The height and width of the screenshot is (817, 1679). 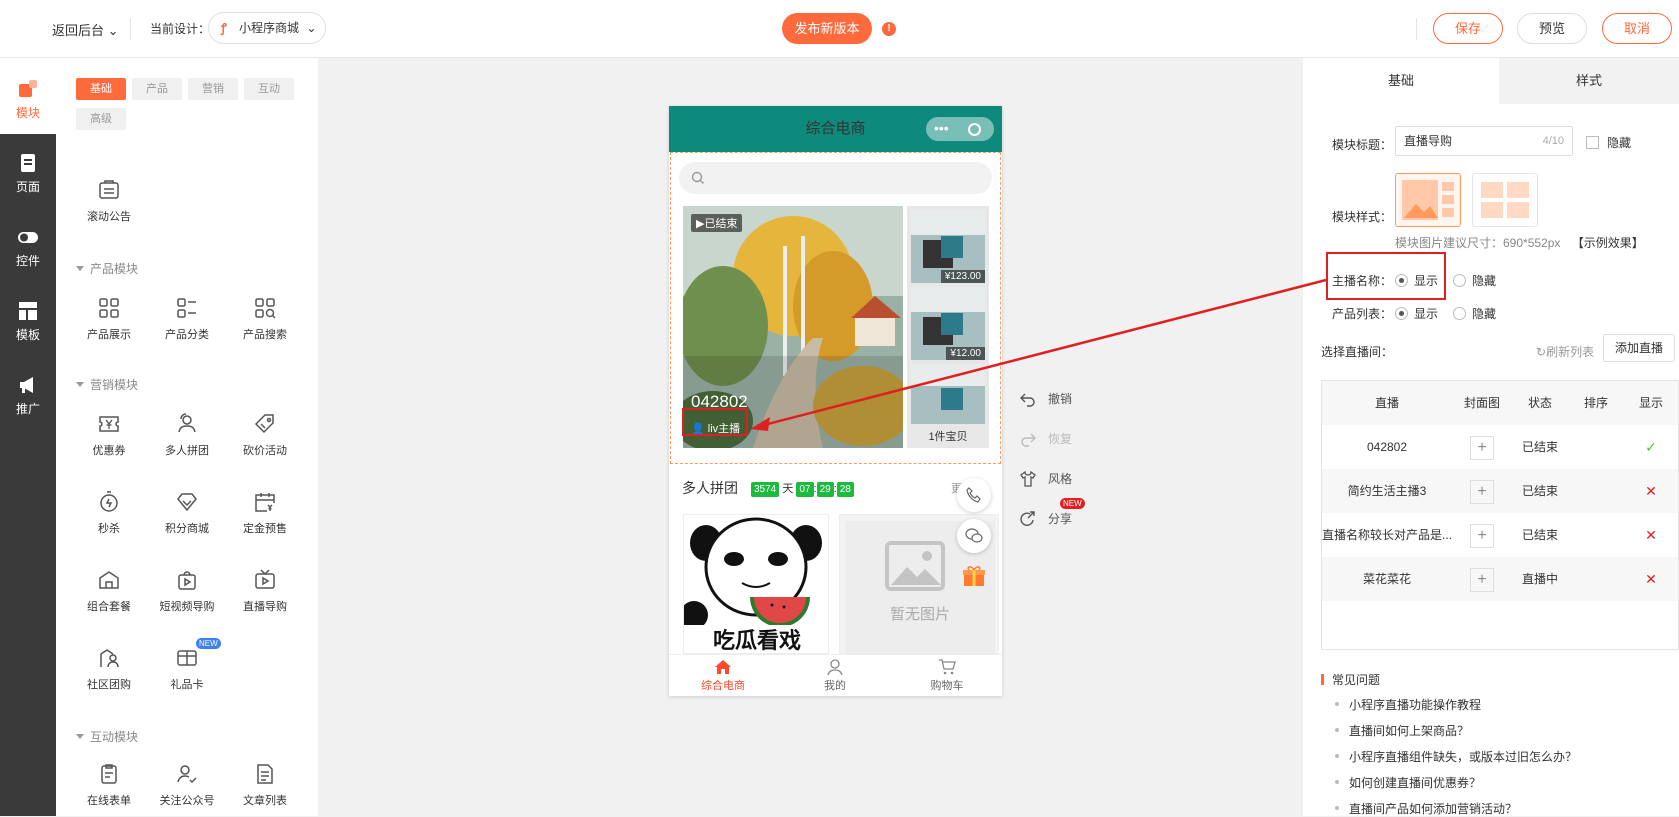 What do you see at coordinates (1038, 354) in the screenshot?
I see `annotation-arrow` at bounding box center [1038, 354].